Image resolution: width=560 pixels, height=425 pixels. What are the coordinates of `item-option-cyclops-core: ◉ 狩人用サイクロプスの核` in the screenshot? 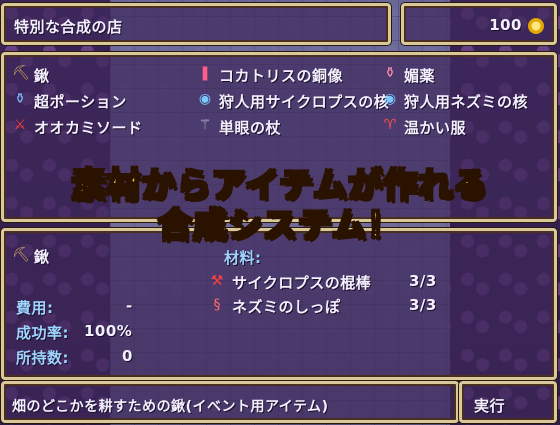 It's located at (293, 100).